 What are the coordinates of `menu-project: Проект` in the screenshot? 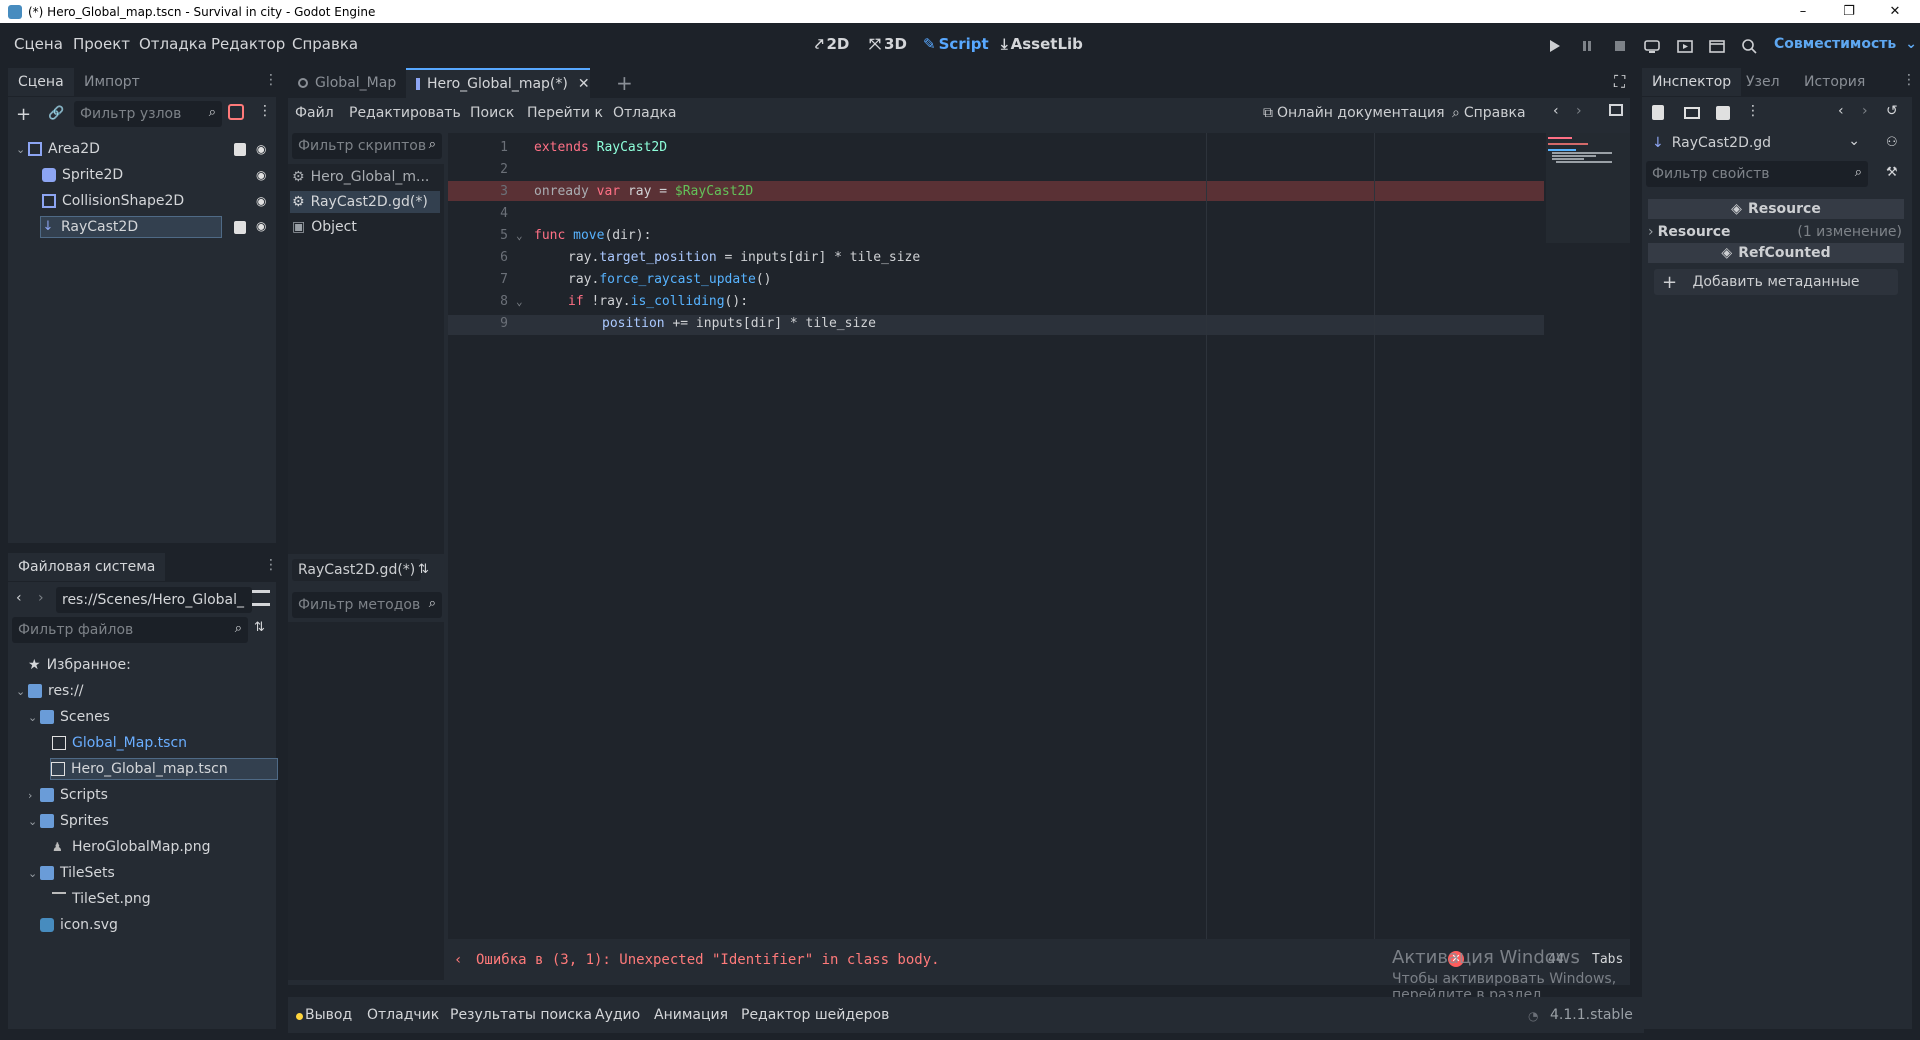 It's located at (101, 44).